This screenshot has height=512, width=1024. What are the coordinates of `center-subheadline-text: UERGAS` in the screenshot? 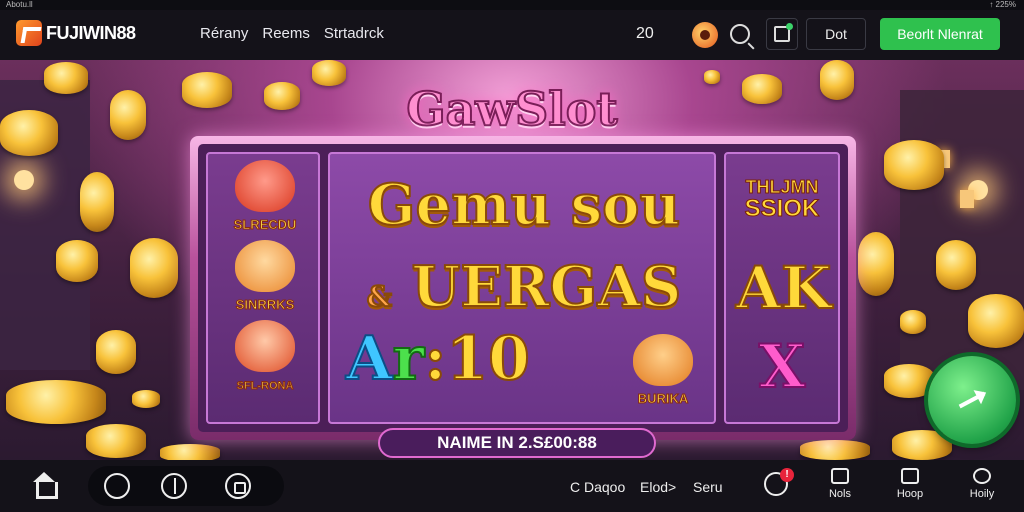 It's located at (547, 287).